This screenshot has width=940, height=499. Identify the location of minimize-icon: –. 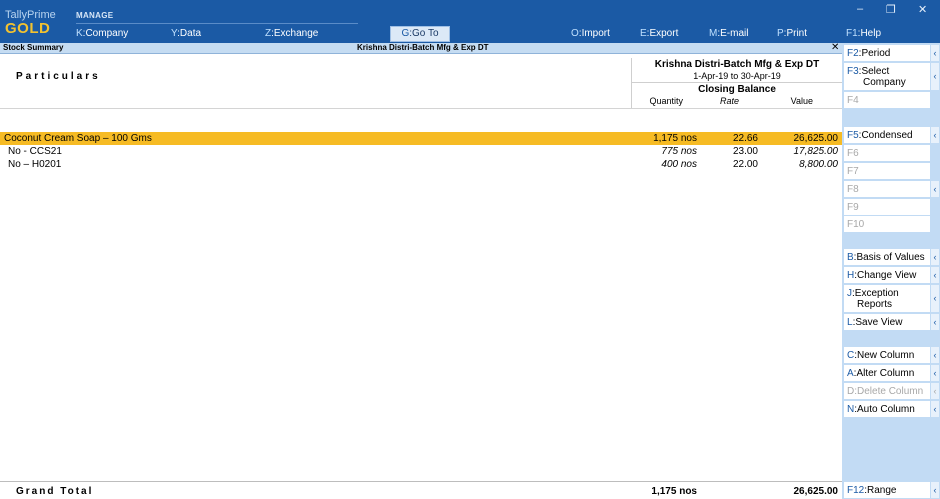
(860, 9).